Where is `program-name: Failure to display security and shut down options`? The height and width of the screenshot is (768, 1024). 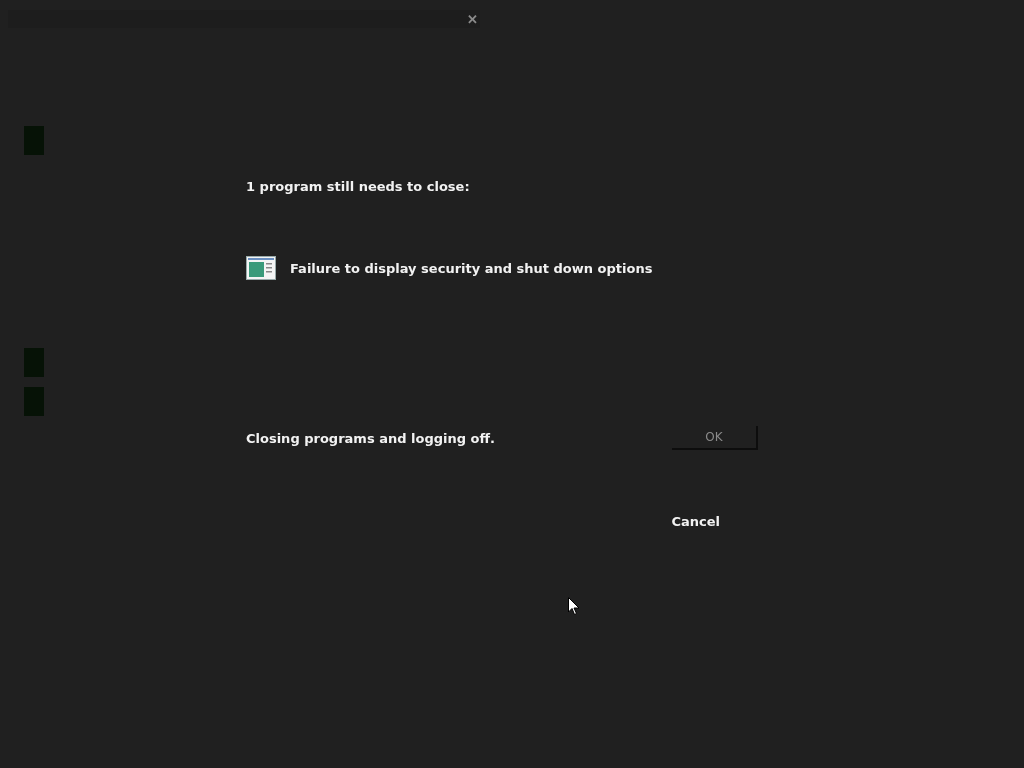 program-name: Failure to display security and shut down options is located at coordinates (471, 268).